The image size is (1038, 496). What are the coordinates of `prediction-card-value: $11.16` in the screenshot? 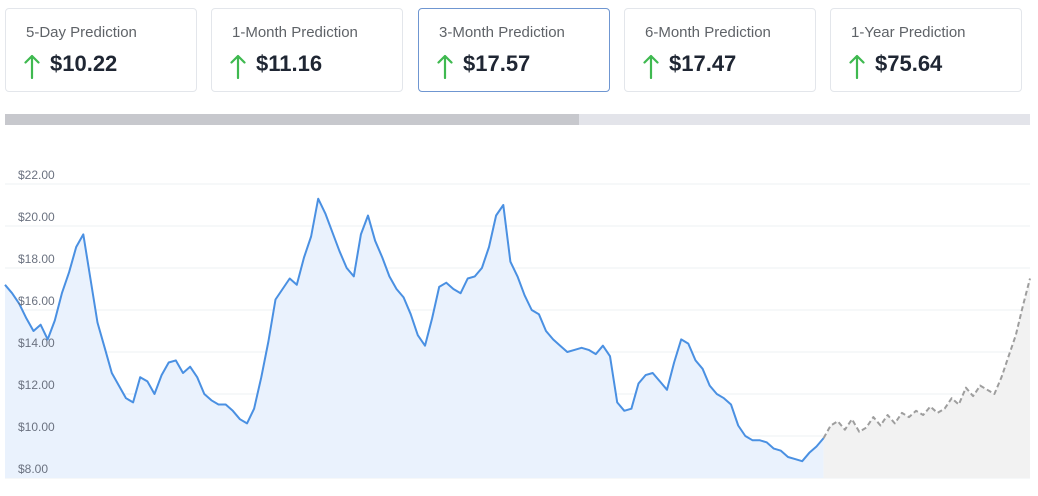 It's located at (289, 63).